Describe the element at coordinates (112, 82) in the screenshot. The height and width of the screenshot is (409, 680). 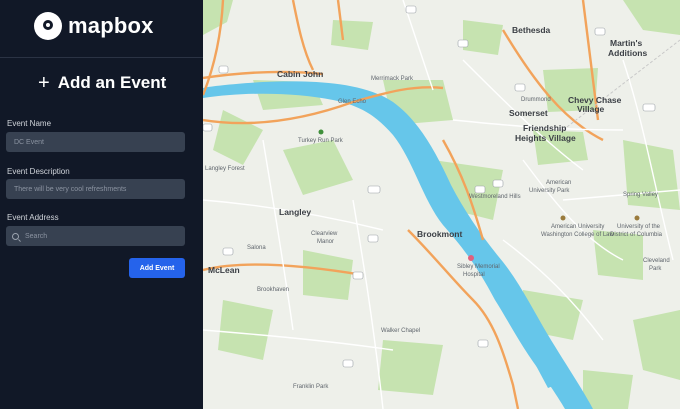
I see `add-event-title: Add an Event` at that location.